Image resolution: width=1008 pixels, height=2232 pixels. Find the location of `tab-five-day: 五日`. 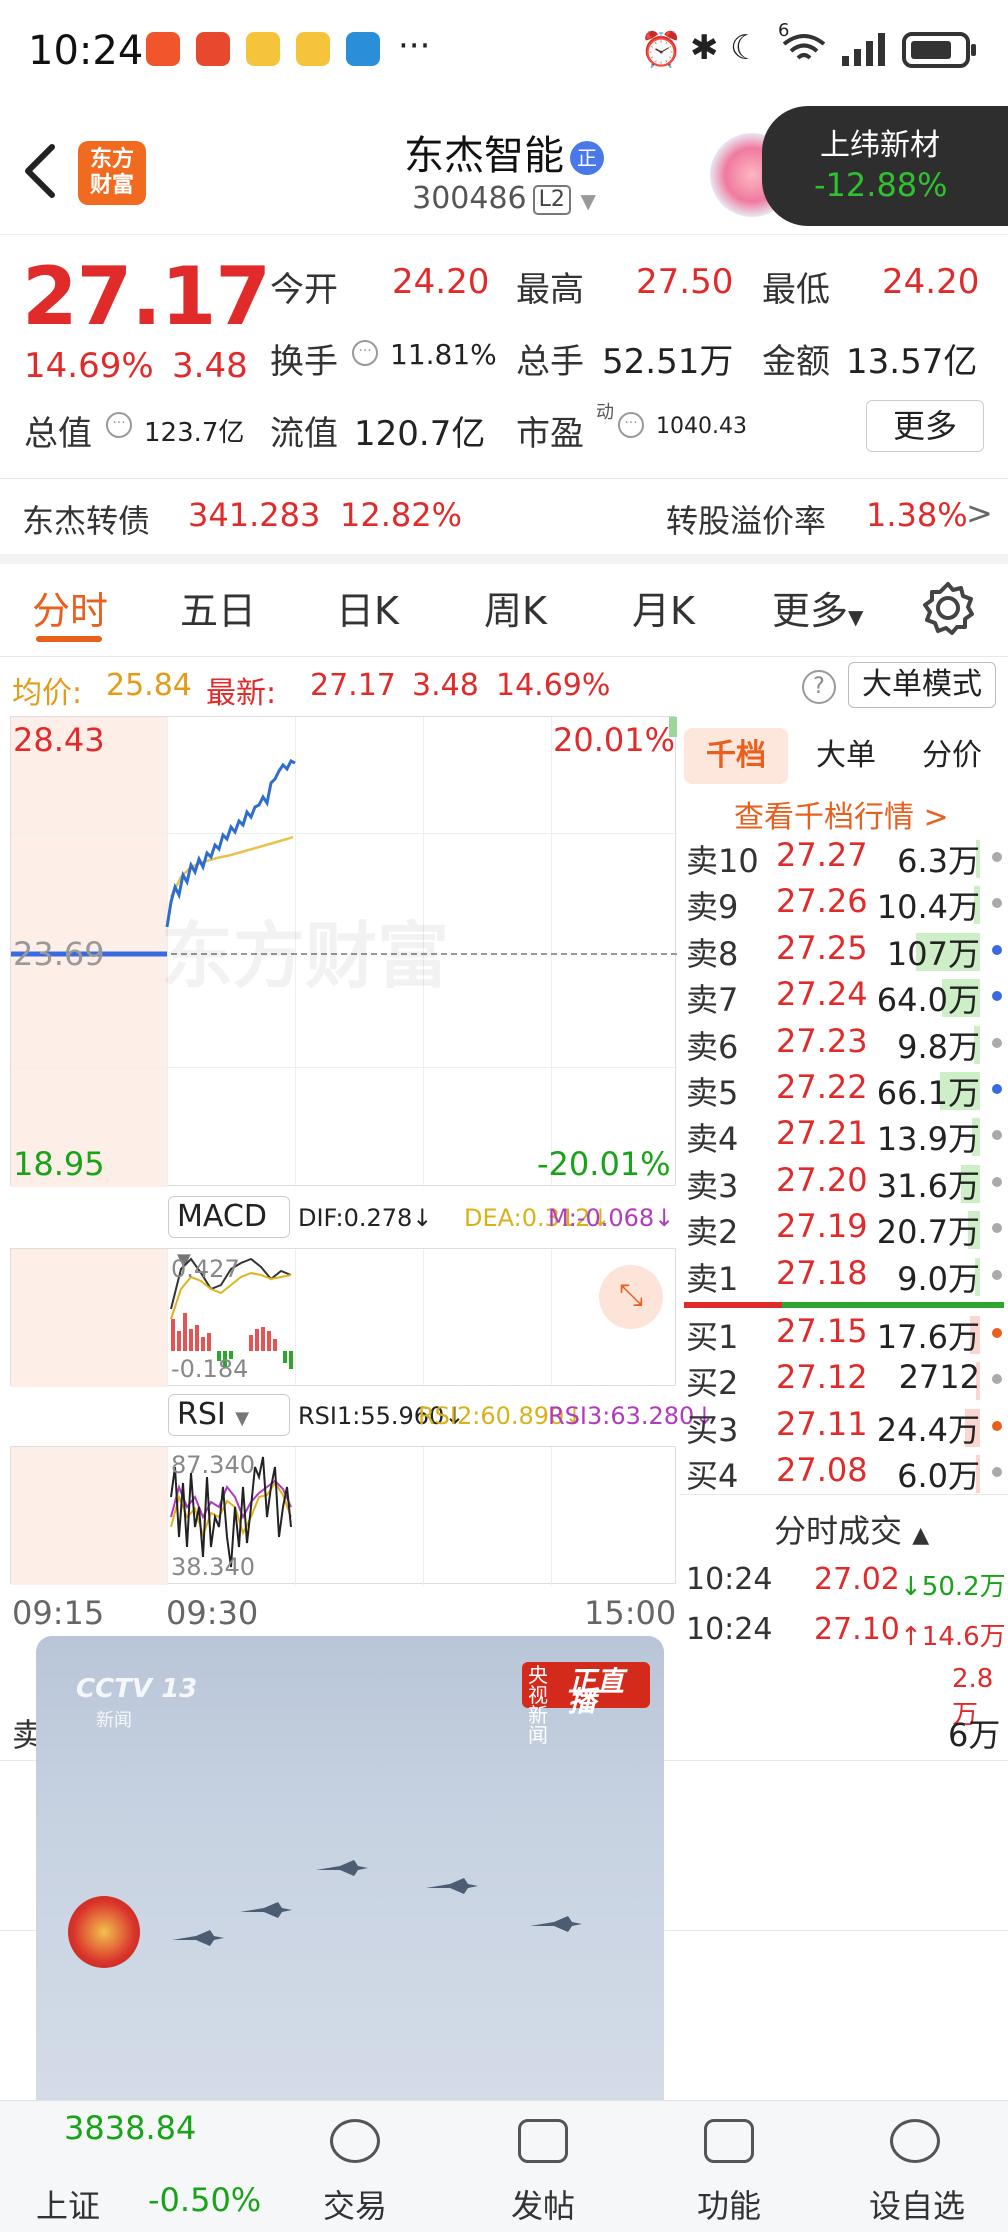

tab-five-day: 五日 is located at coordinates (218, 607).